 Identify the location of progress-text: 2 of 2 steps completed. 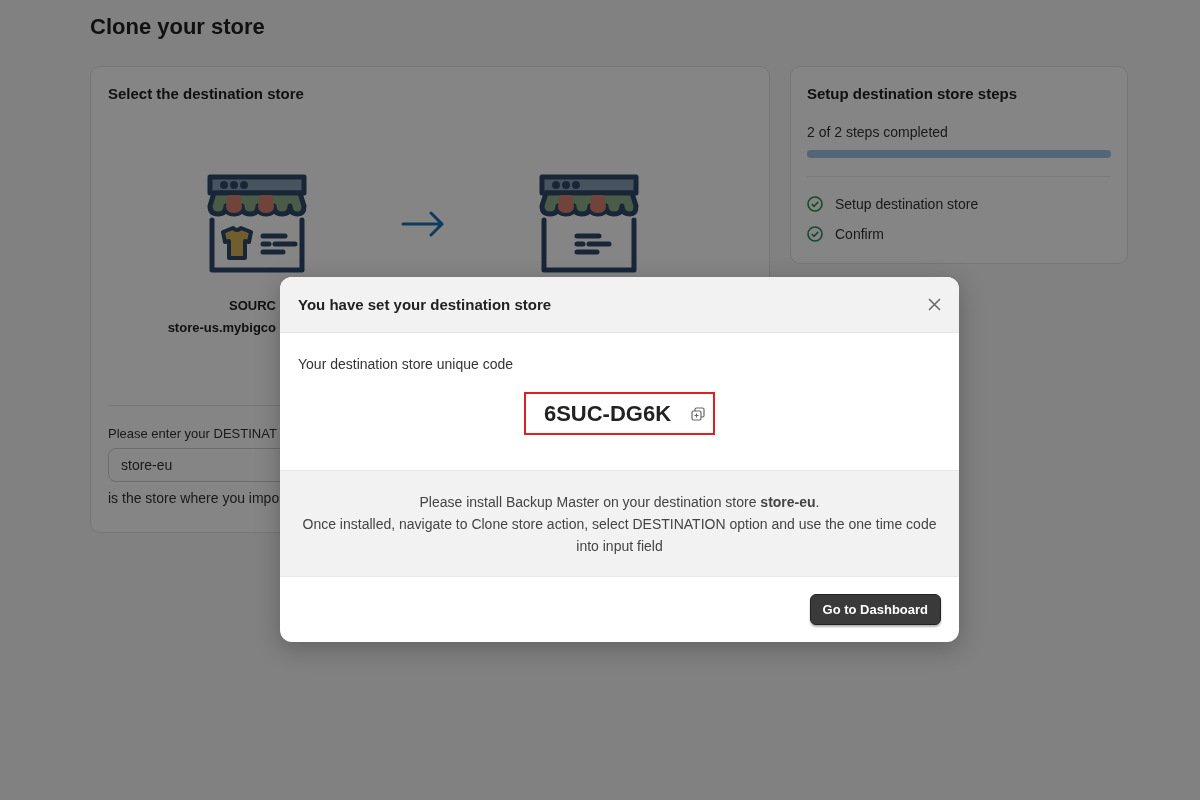
(877, 132).